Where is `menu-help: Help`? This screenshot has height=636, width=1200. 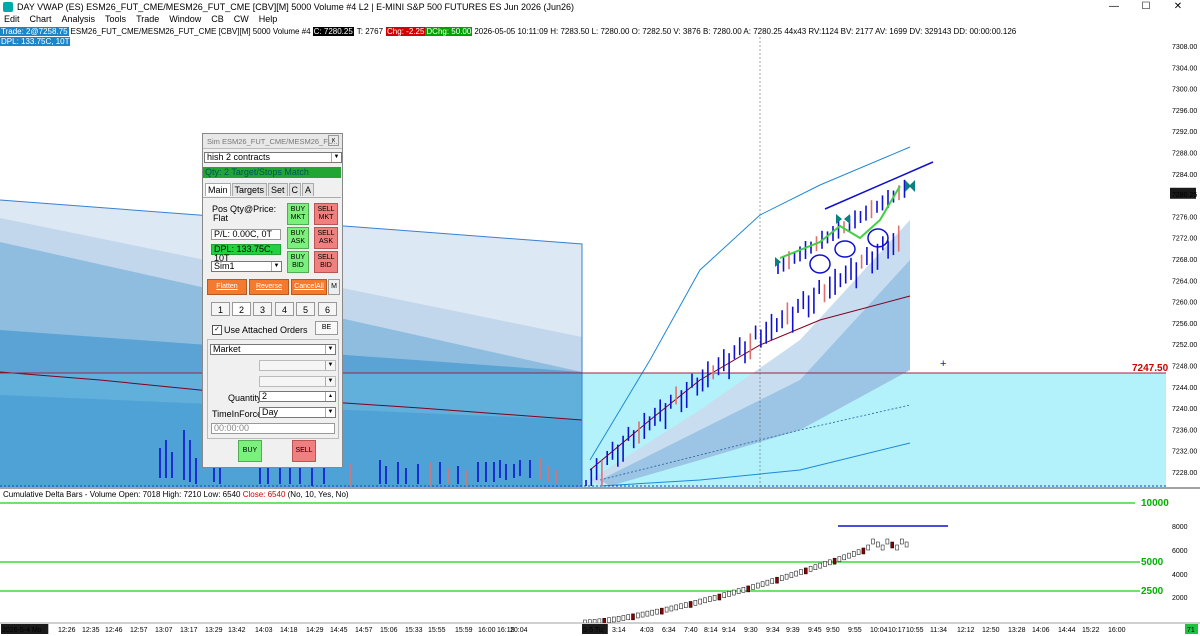 menu-help: Help is located at coordinates (268, 20).